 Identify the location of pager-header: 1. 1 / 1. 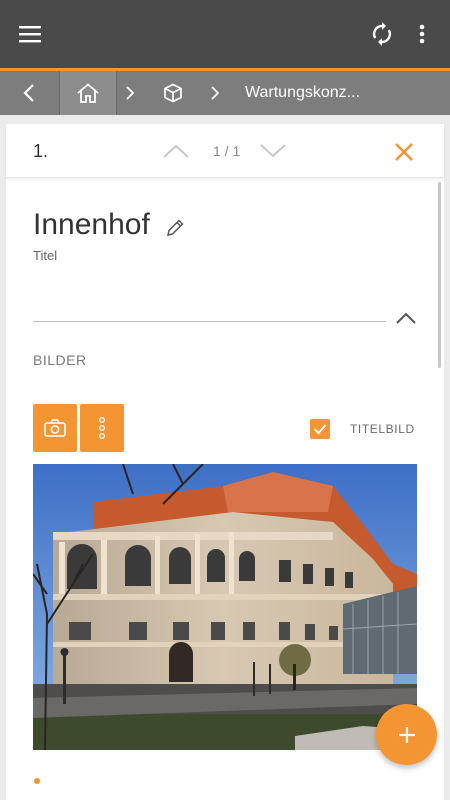
(225, 151).